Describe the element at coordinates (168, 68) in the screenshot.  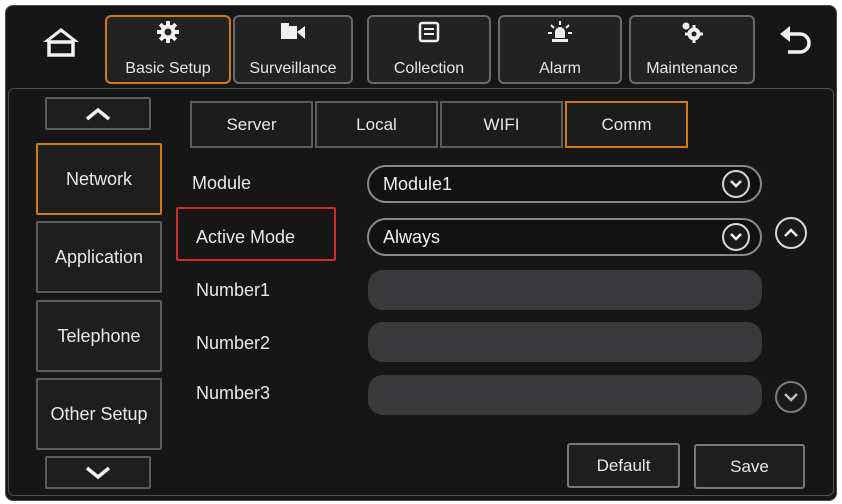
I see `topbar-label: Basic Setup` at that location.